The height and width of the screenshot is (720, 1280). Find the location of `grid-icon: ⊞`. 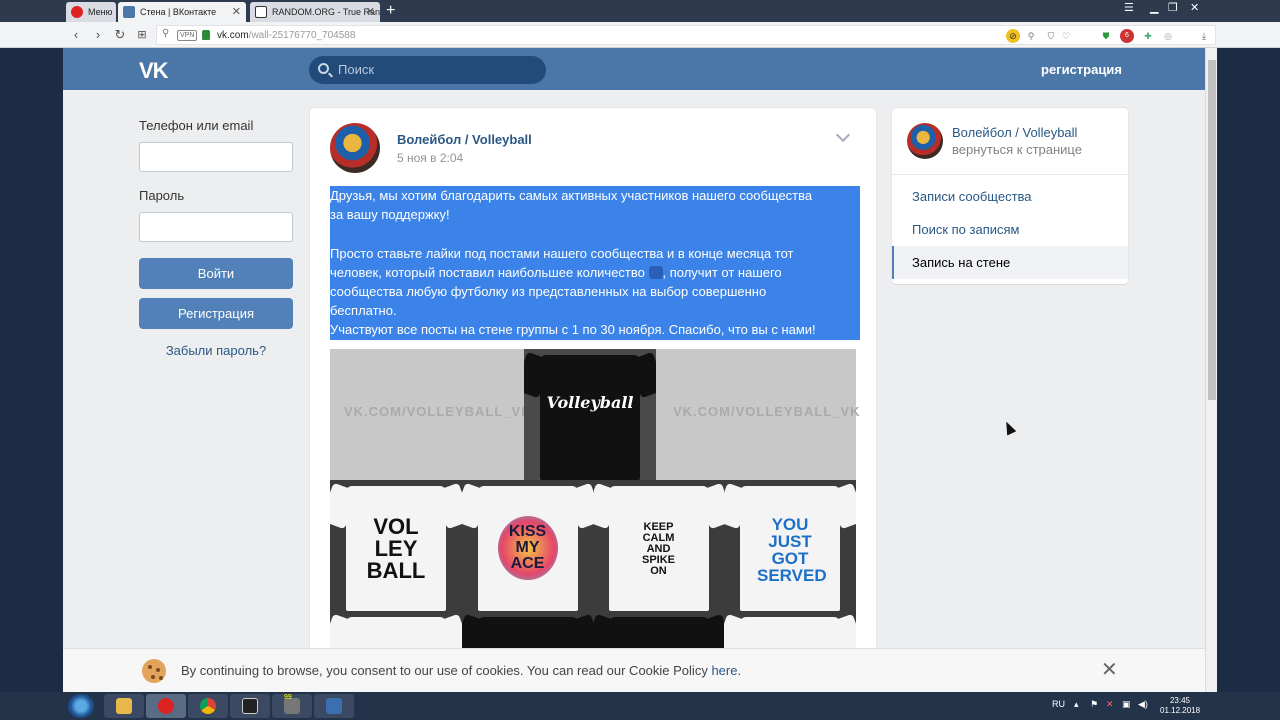

grid-icon: ⊞ is located at coordinates (142, 35).